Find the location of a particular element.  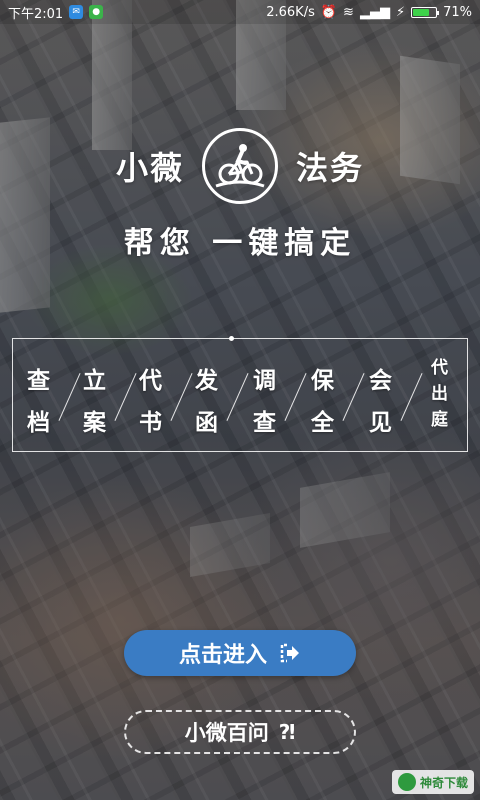

services-box: 查 档 立 案 代 书 发 函 调 查 保 全 会 见 代 出 庭 is located at coordinates (240, 394).